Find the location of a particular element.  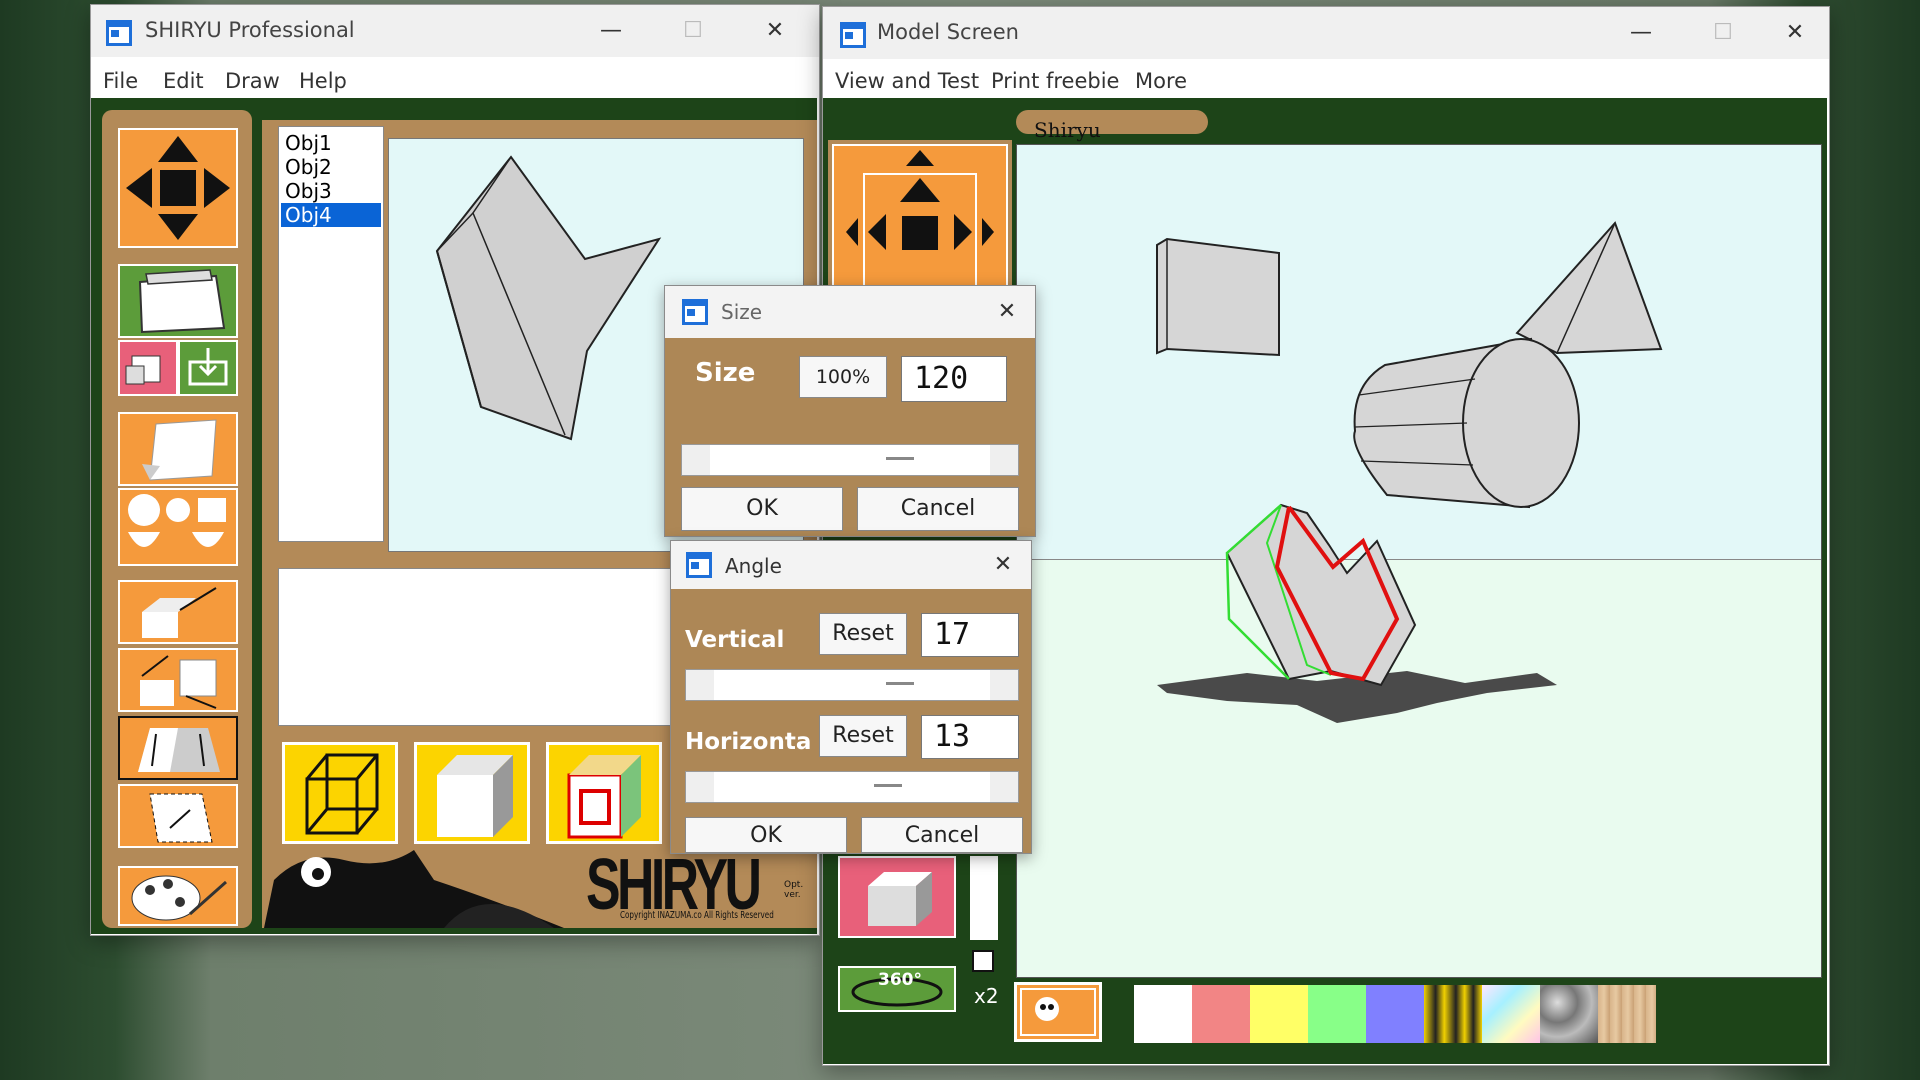

object-list-item: Obj2 is located at coordinates (308, 167).